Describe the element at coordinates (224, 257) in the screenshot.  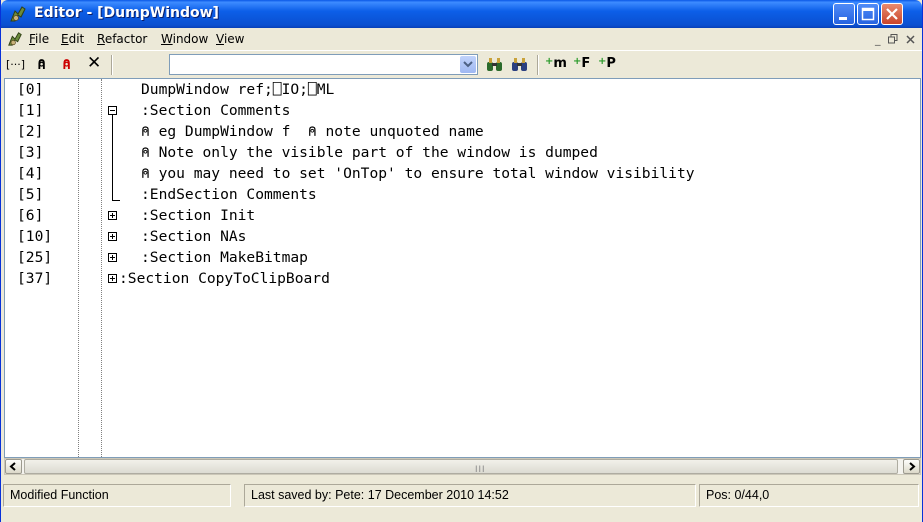
I see `code-line: :Section MakeBitmap` at that location.